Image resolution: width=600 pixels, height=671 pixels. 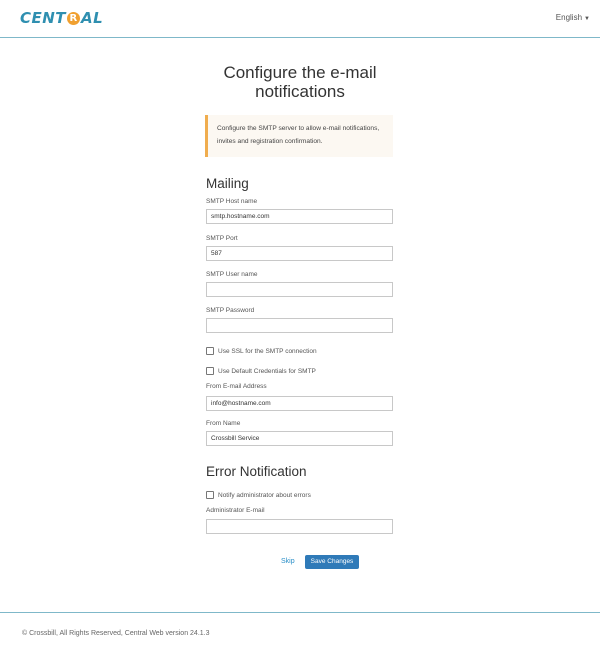 What do you see at coordinates (299, 526) in the screenshot?
I see `admin-email-input` at bounding box center [299, 526].